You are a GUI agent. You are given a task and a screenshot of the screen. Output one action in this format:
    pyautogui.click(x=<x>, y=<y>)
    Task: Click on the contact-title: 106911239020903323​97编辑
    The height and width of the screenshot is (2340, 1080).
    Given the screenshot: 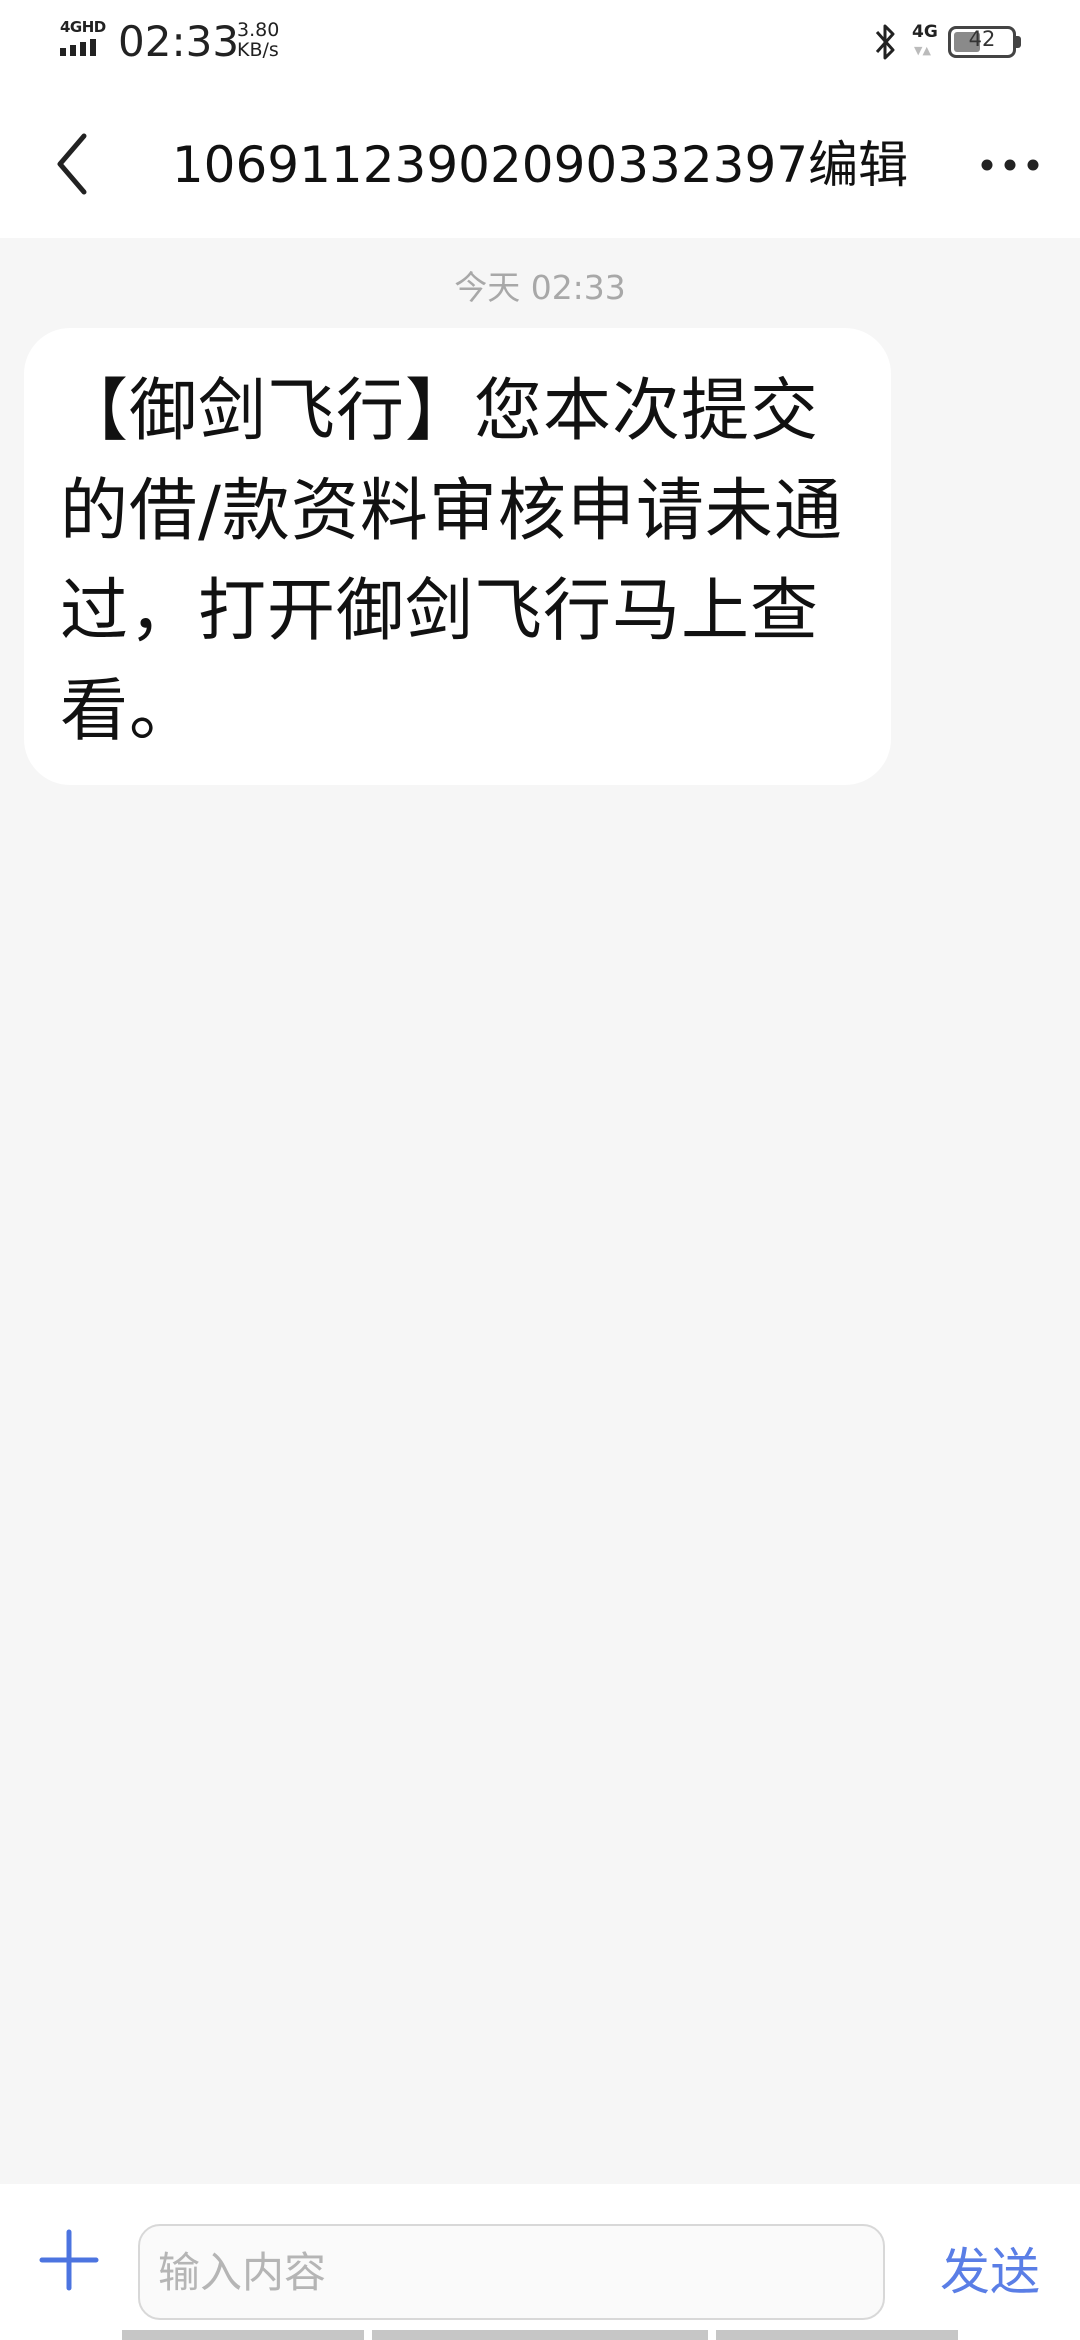 What is the action you would take?
    pyautogui.click(x=540, y=165)
    